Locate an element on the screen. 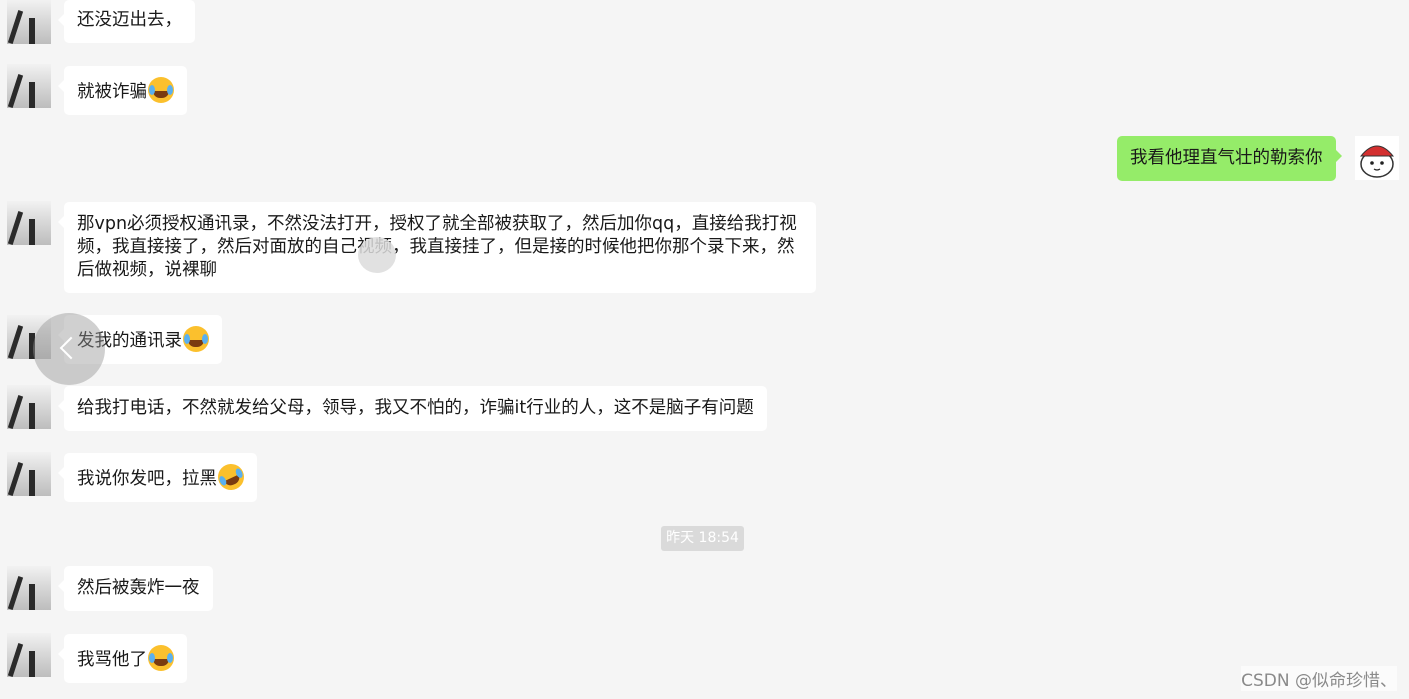 This screenshot has height=699, width=1409. watermark: CSDN @似命珍惜、 is located at coordinates (1319, 678).